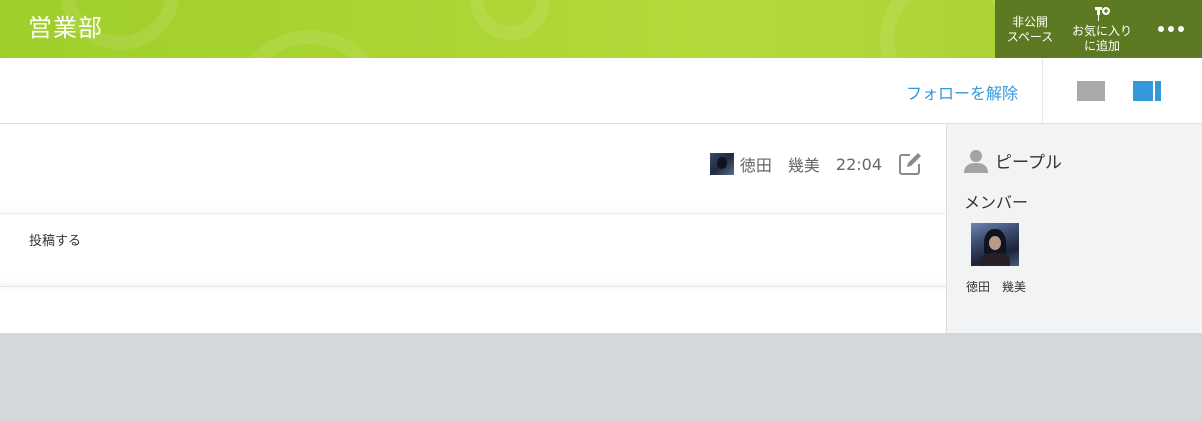 Image resolution: width=1202 pixels, height=421 pixels. I want to click on add-favorite-button: お気に入り に追加, so click(1102, 29).